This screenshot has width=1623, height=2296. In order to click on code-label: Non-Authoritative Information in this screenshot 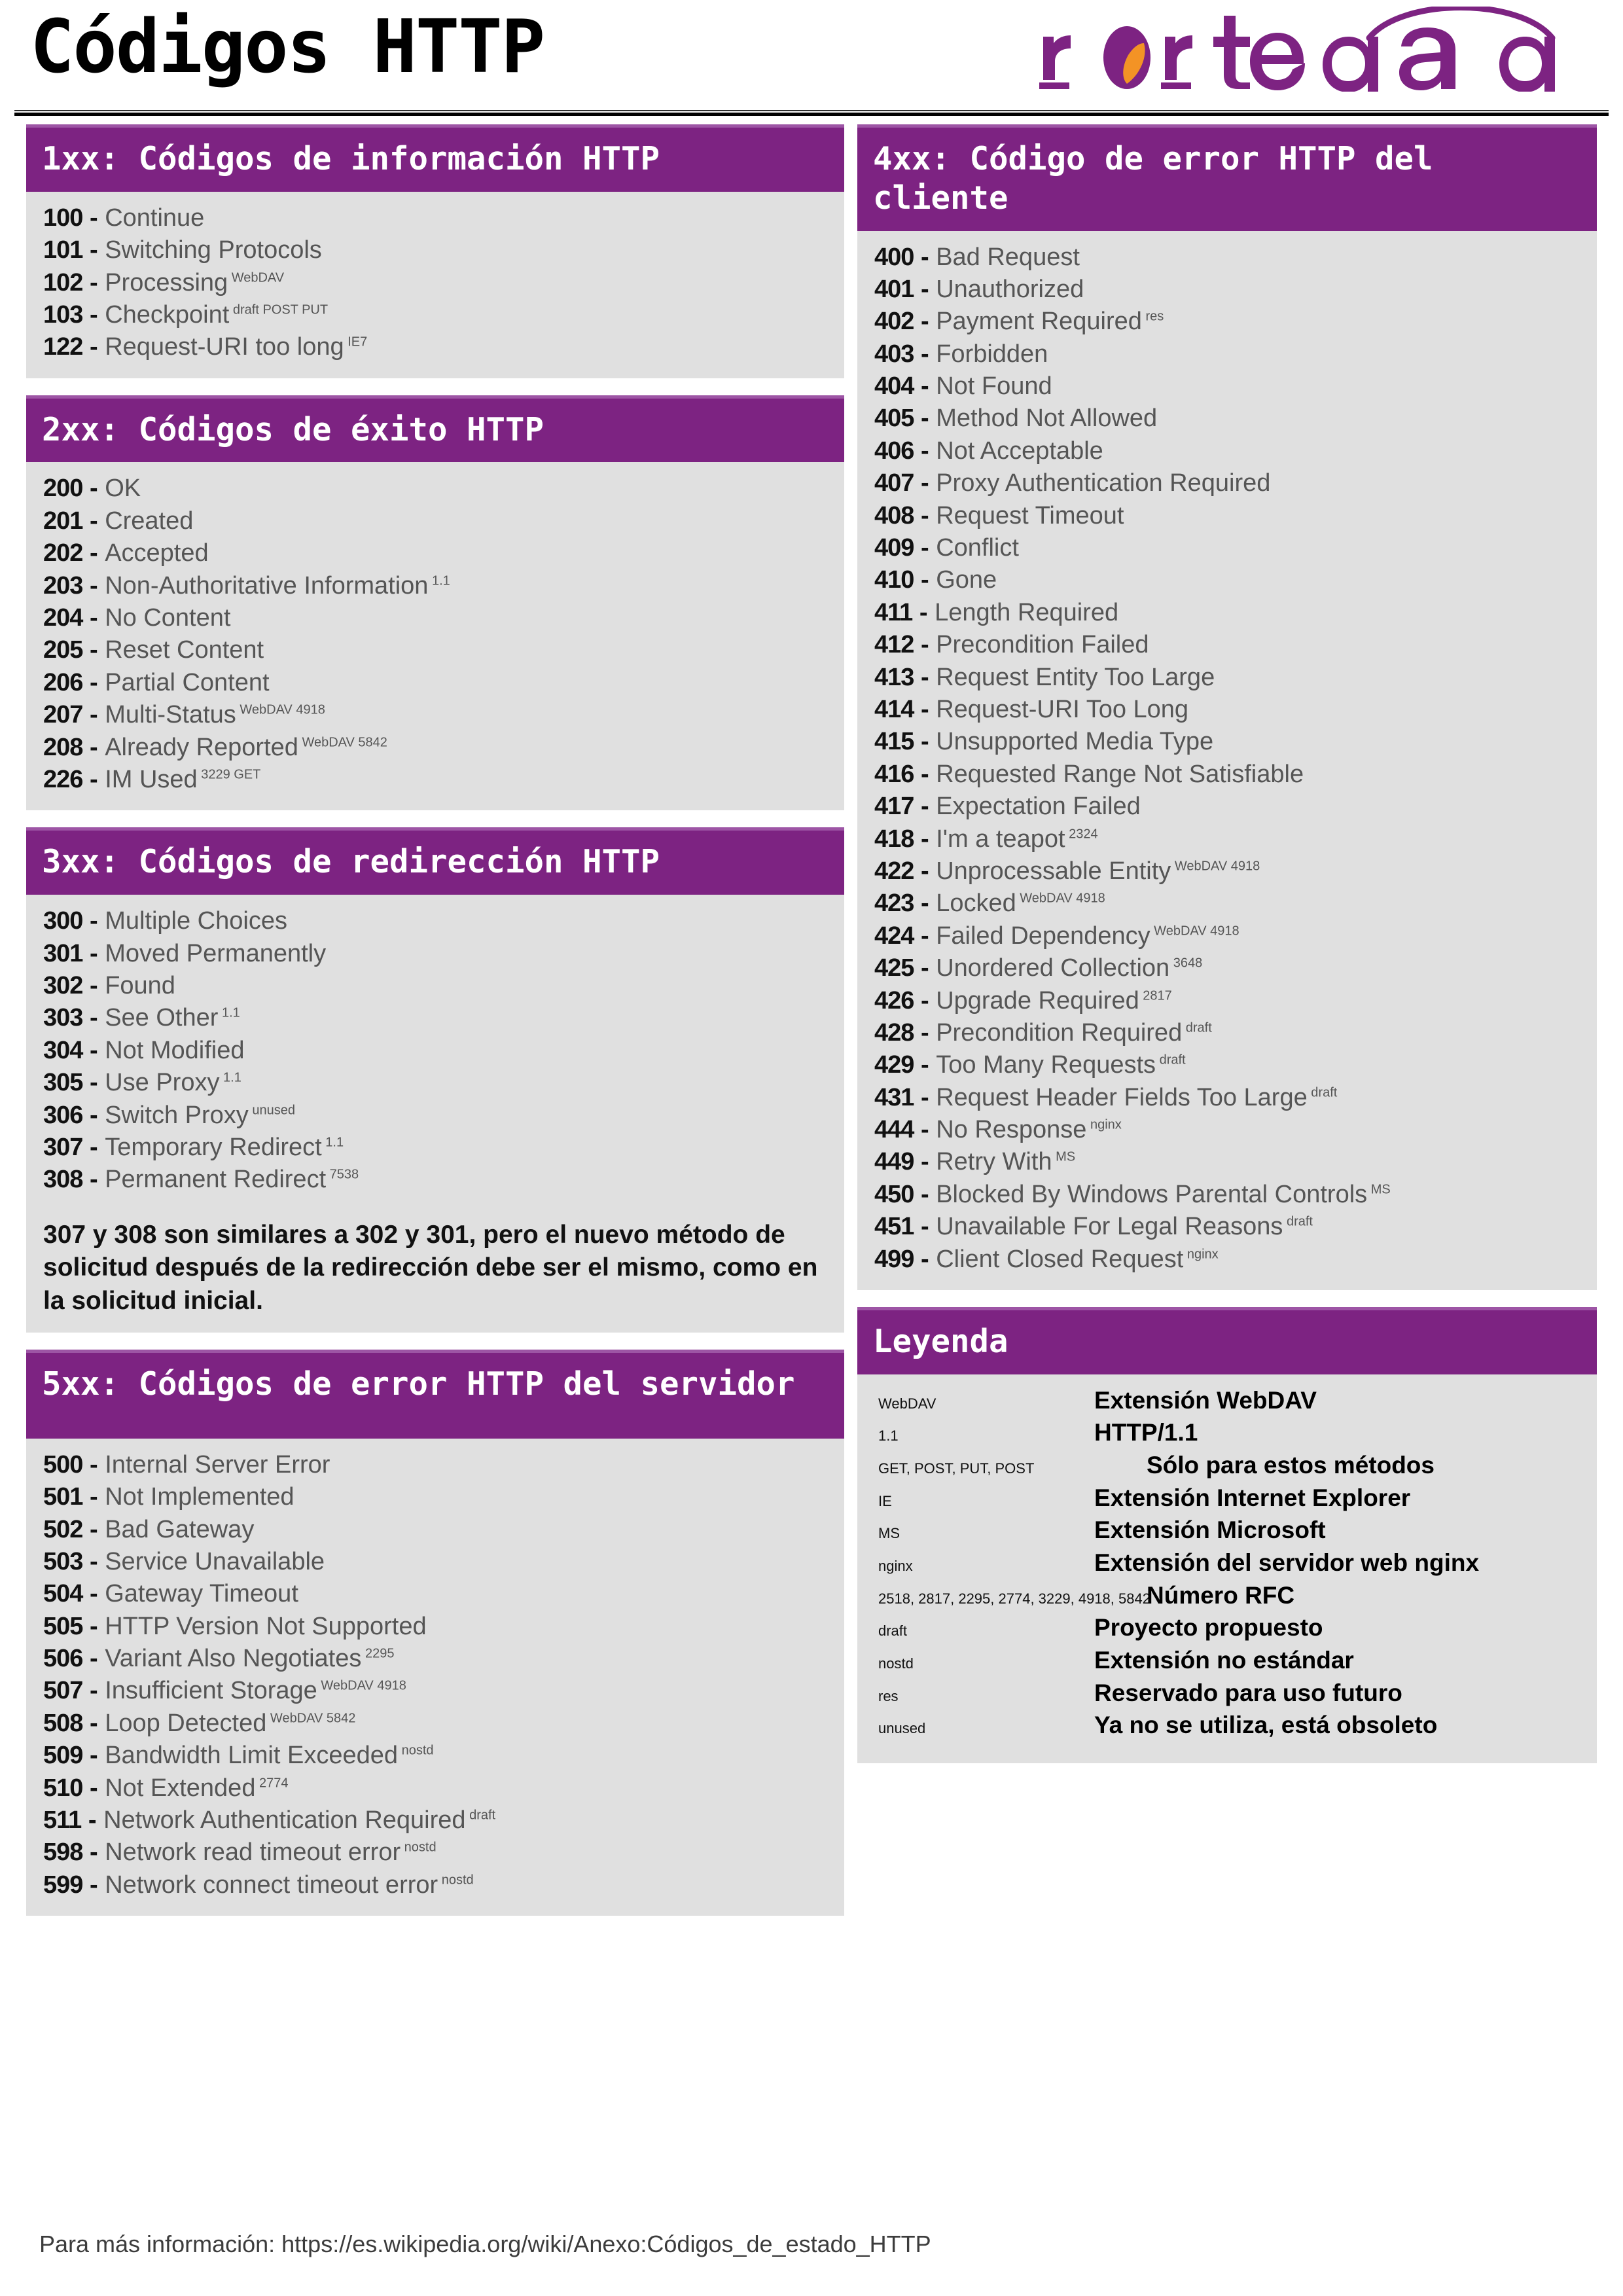, I will do `click(267, 585)`.